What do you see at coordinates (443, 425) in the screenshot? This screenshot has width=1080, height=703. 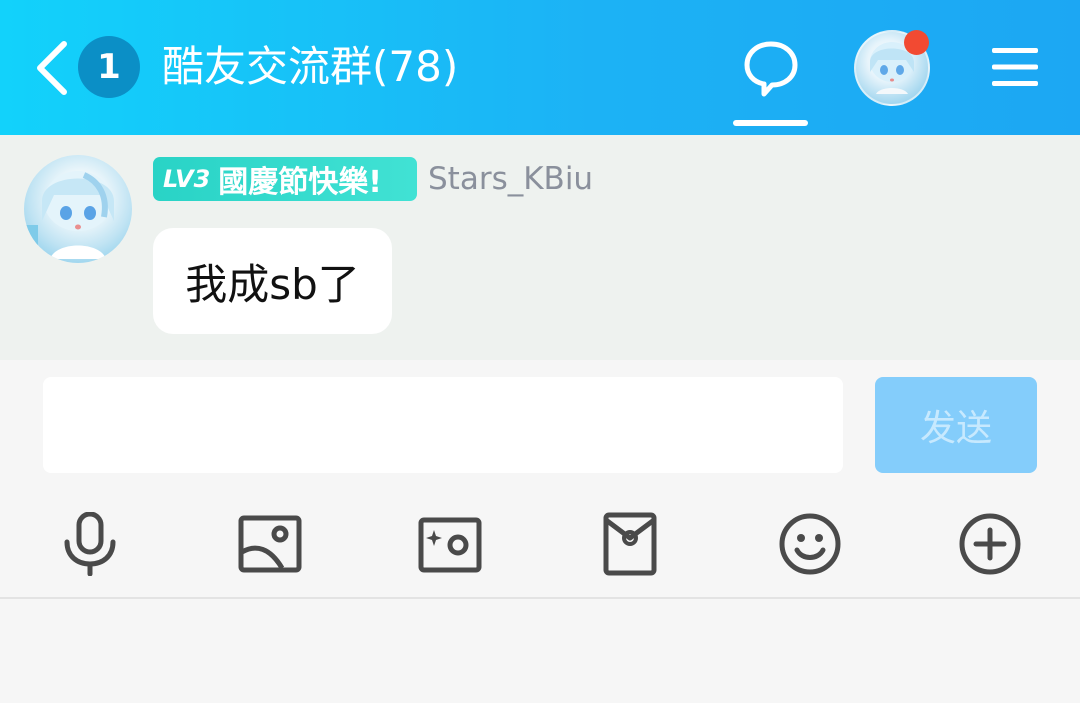 I see `message-input` at bounding box center [443, 425].